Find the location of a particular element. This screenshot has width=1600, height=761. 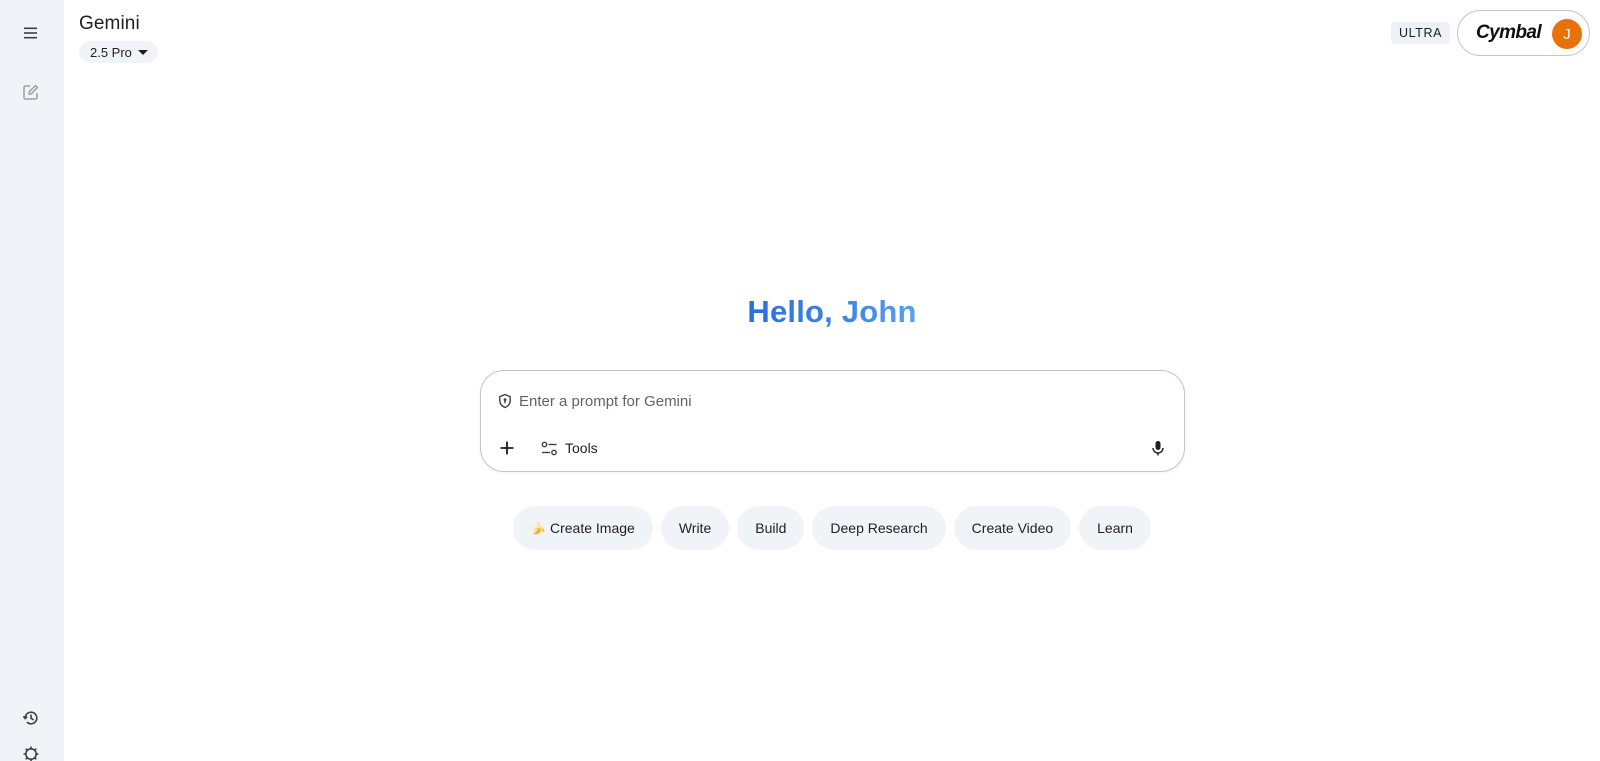

tools-label: Tools is located at coordinates (581, 448).